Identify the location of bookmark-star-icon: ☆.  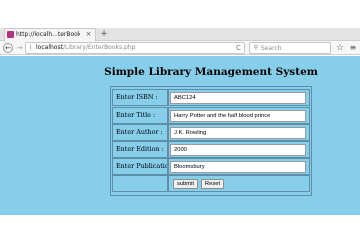
(340, 48).